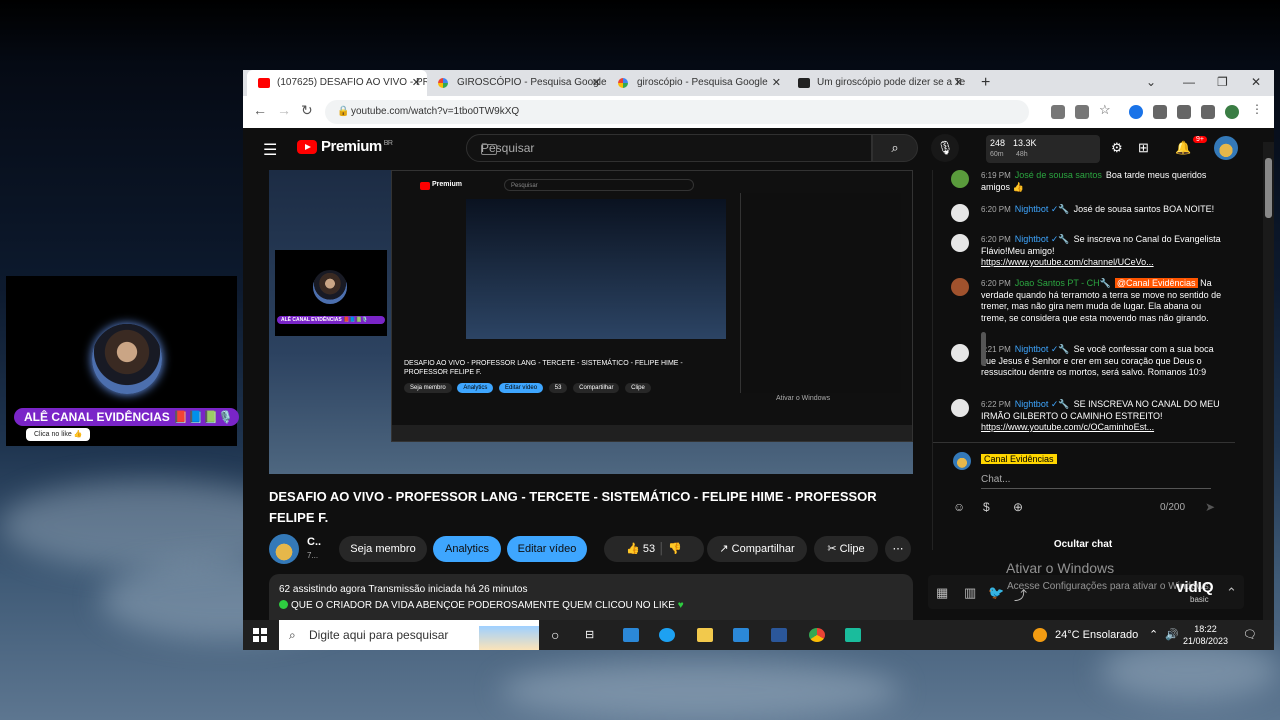 Image resolution: width=1280 pixels, height=720 pixels. I want to click on overlay-like-tag: Clica no like 👍, so click(58, 434).